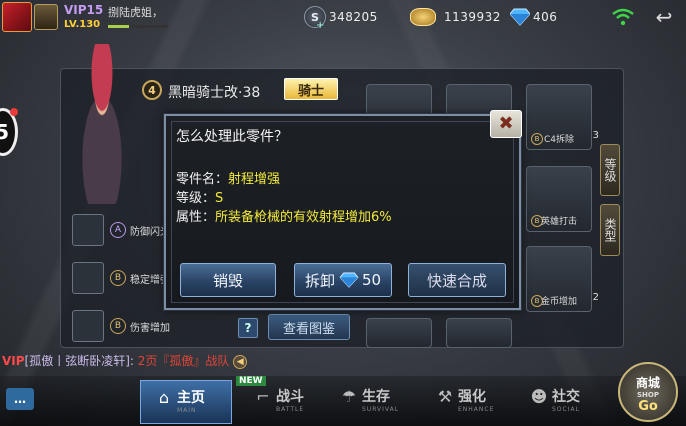 Image resolution: width=686 pixels, height=426 pixels. I want to click on currency-gold: 1139932, so click(455, 17).